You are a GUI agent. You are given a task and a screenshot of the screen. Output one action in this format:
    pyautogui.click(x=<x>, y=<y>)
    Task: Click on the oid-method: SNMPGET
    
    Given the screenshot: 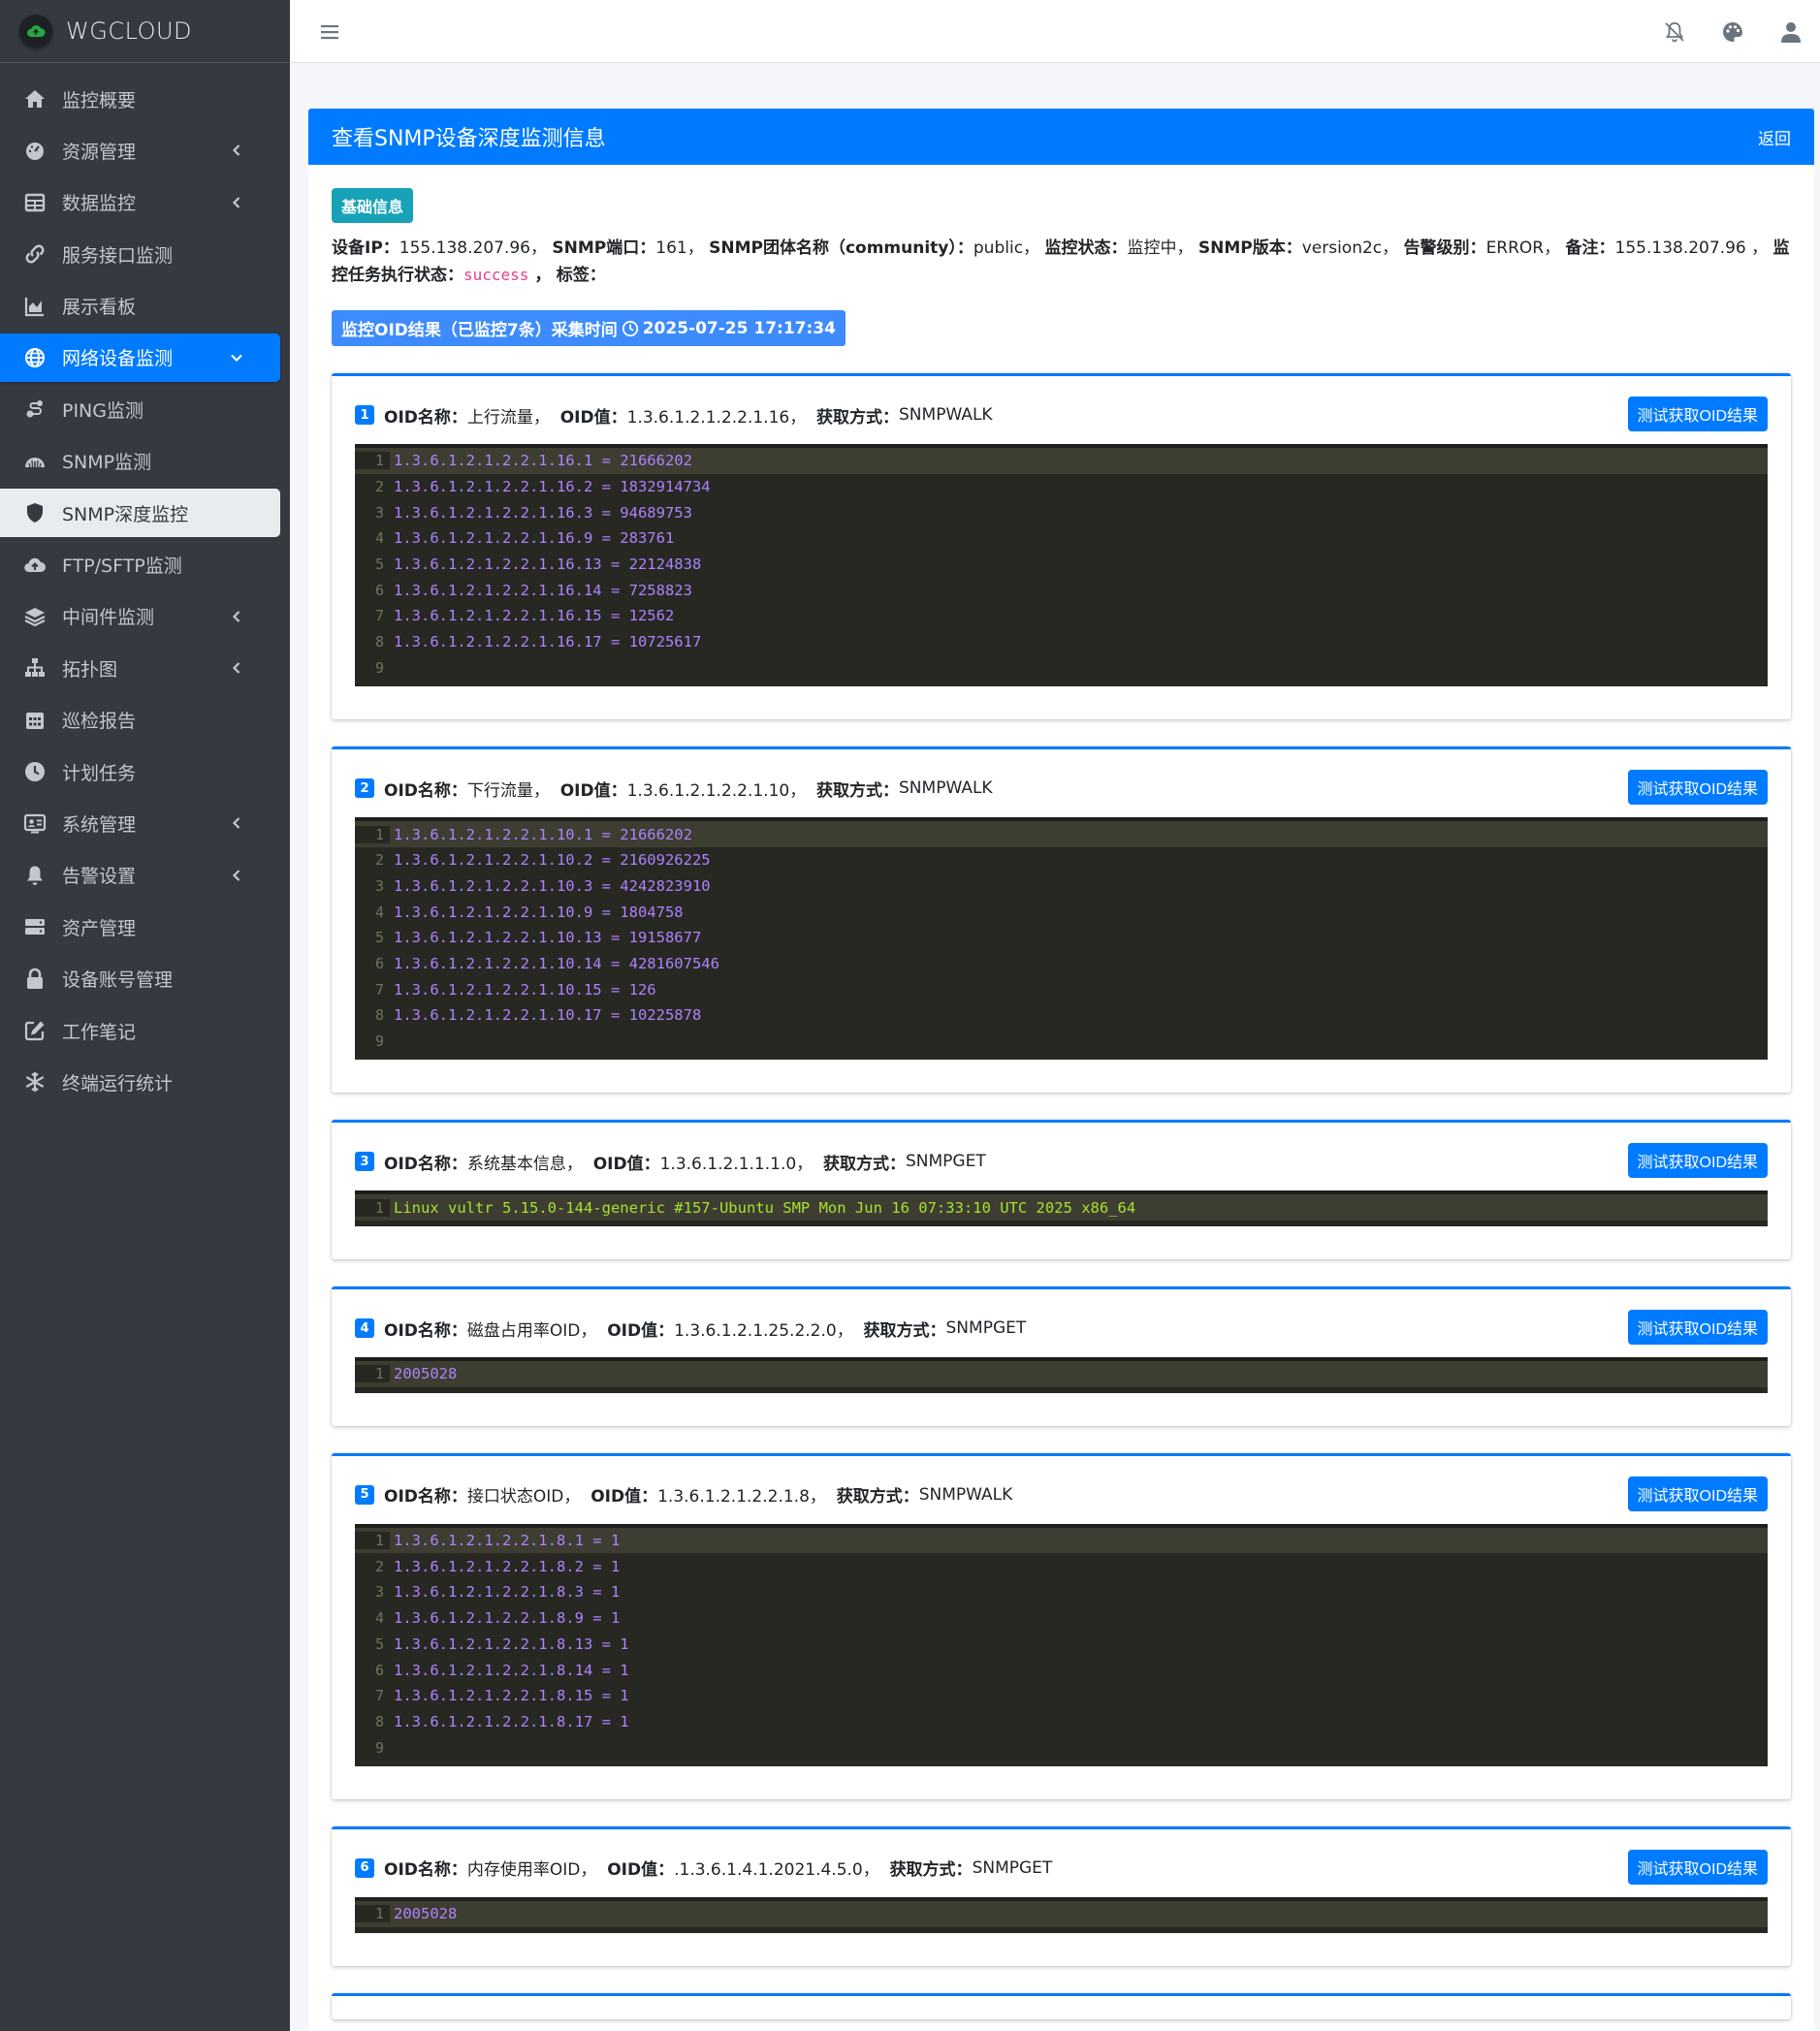 What is the action you would take?
    pyautogui.click(x=986, y=1329)
    